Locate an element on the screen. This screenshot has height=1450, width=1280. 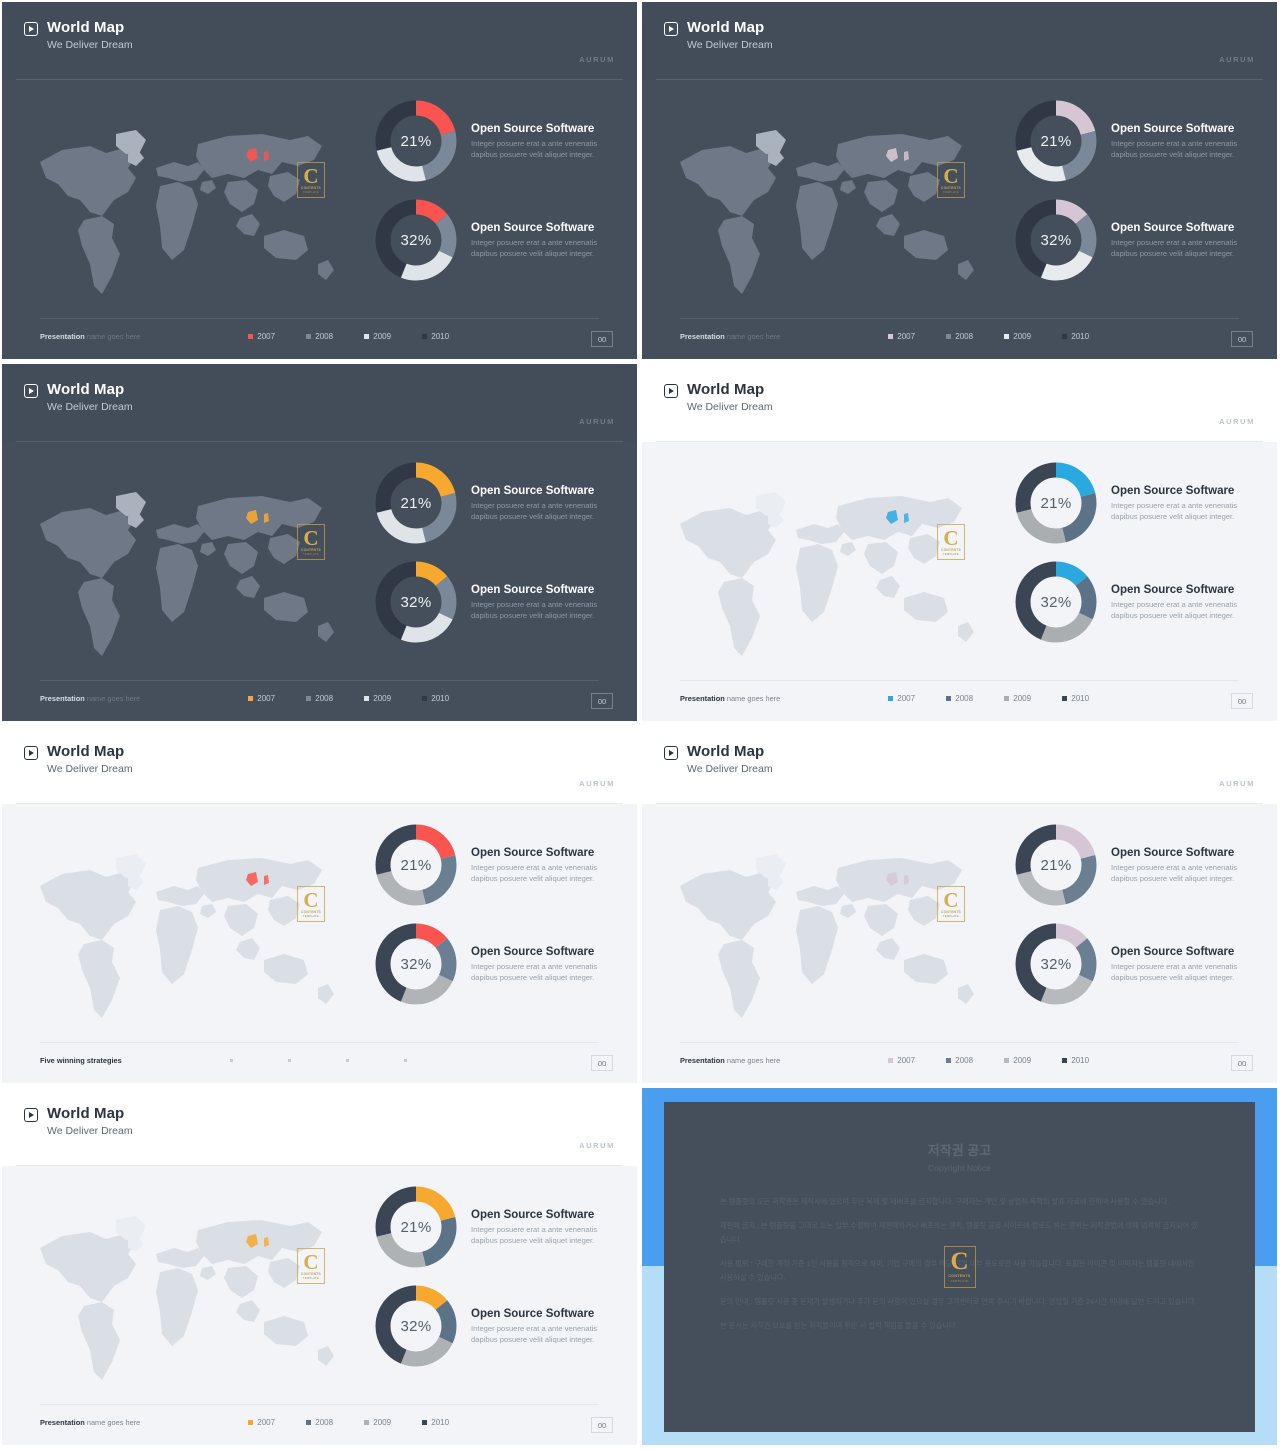
legend-label: 2009 is located at coordinates (1022, 1060).